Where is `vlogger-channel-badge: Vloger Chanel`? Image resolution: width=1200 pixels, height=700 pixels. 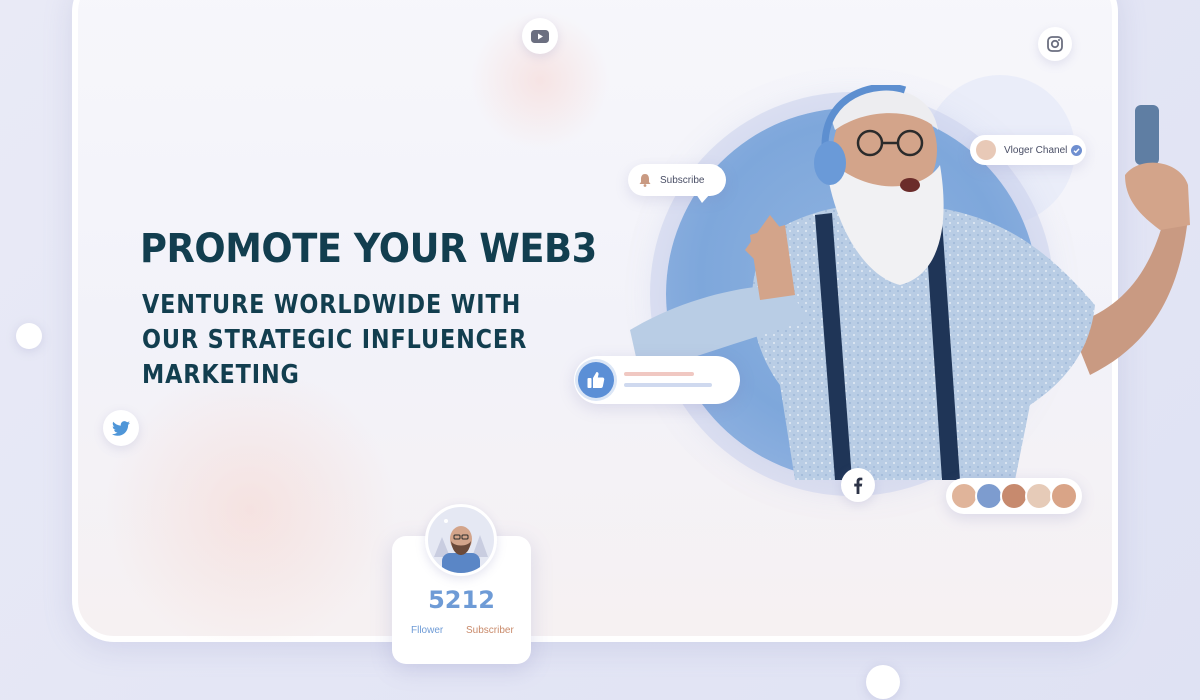
vlogger-channel-badge: Vloger Chanel is located at coordinates (1028, 150).